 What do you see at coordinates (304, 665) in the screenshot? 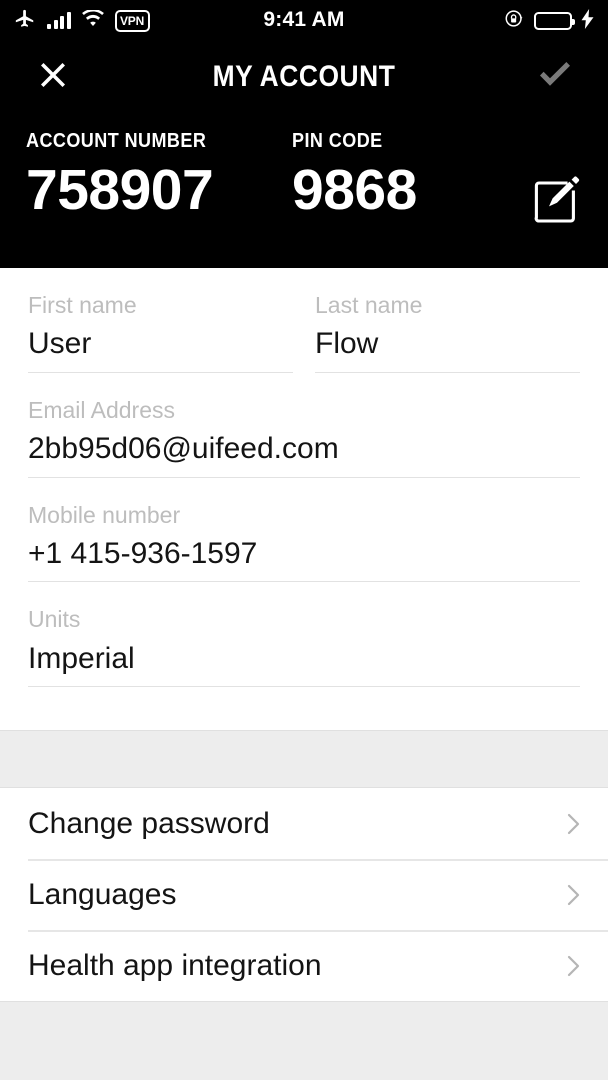
I see `units-input: Imperial` at bounding box center [304, 665].